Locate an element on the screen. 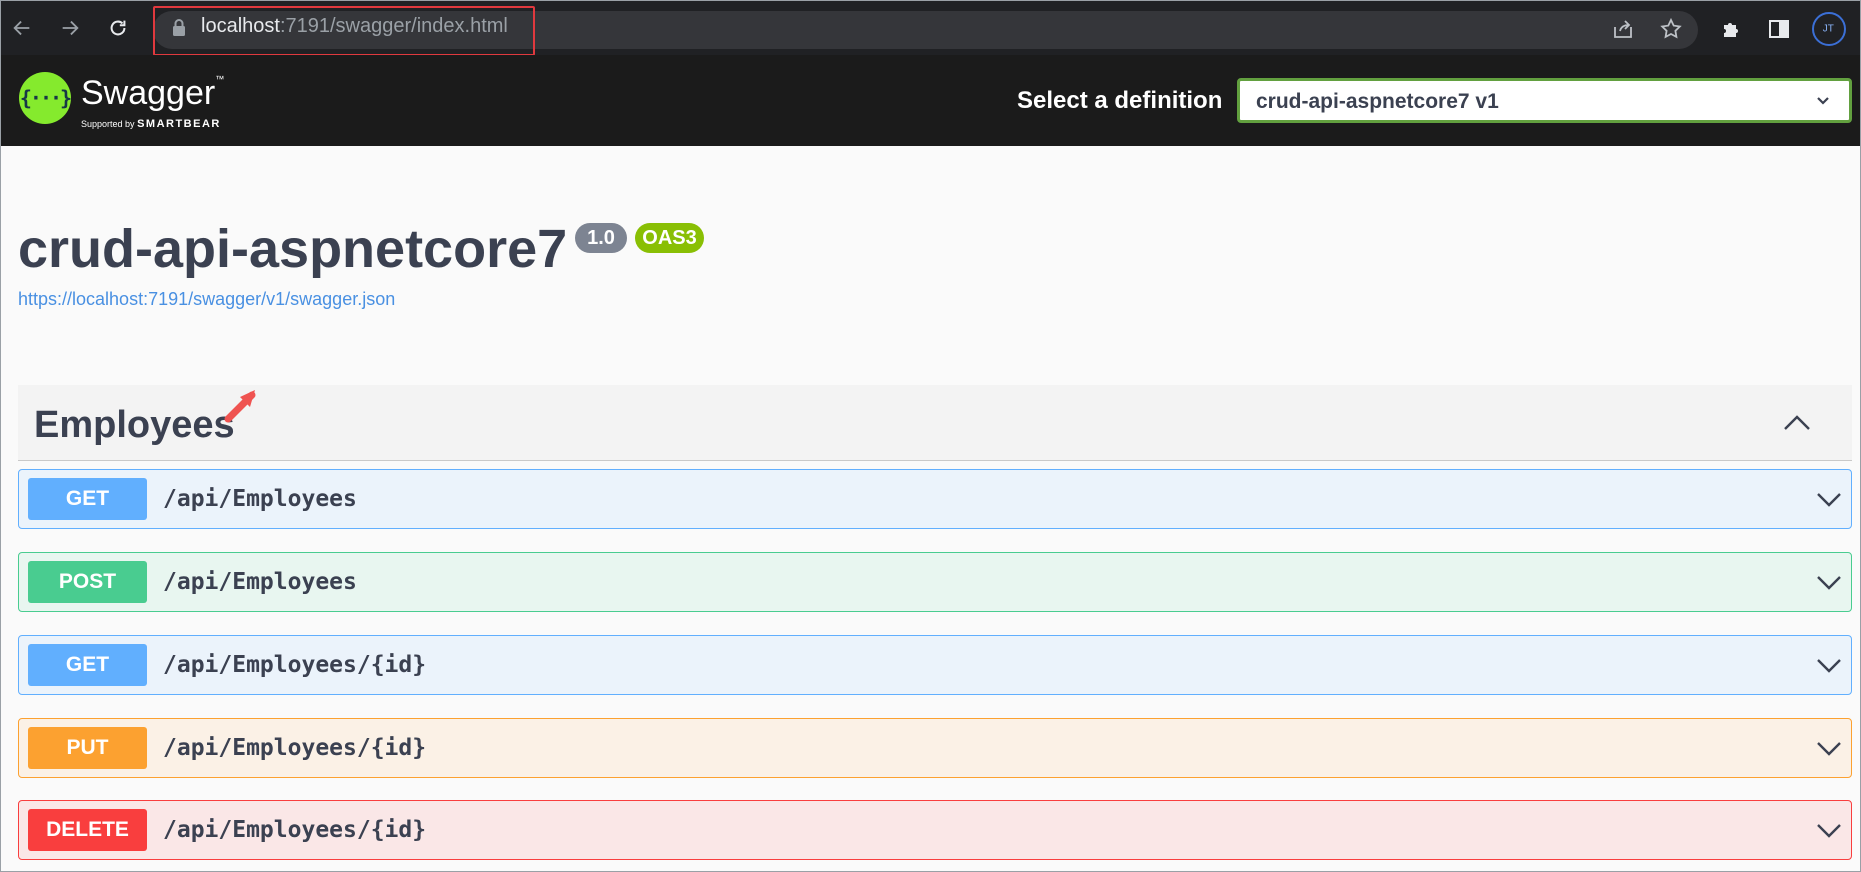 Image resolution: width=1861 pixels, height=872 pixels. method-badge: POST is located at coordinates (87, 582).